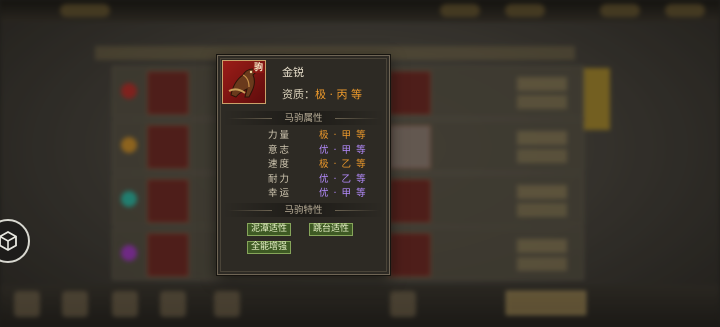 Image resolution: width=720 pixels, height=327 pixels. Describe the element at coordinates (293, 72) in the screenshot. I see `horse-name: 金锐` at that location.